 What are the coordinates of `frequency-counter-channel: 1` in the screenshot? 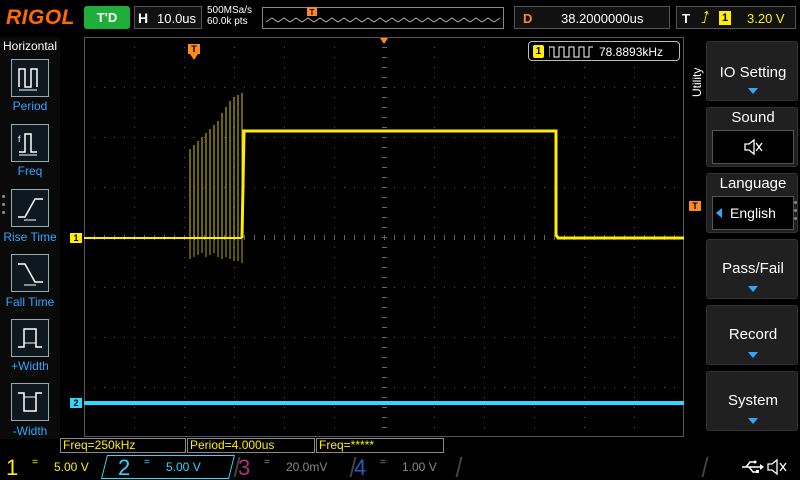 It's located at (538, 51).